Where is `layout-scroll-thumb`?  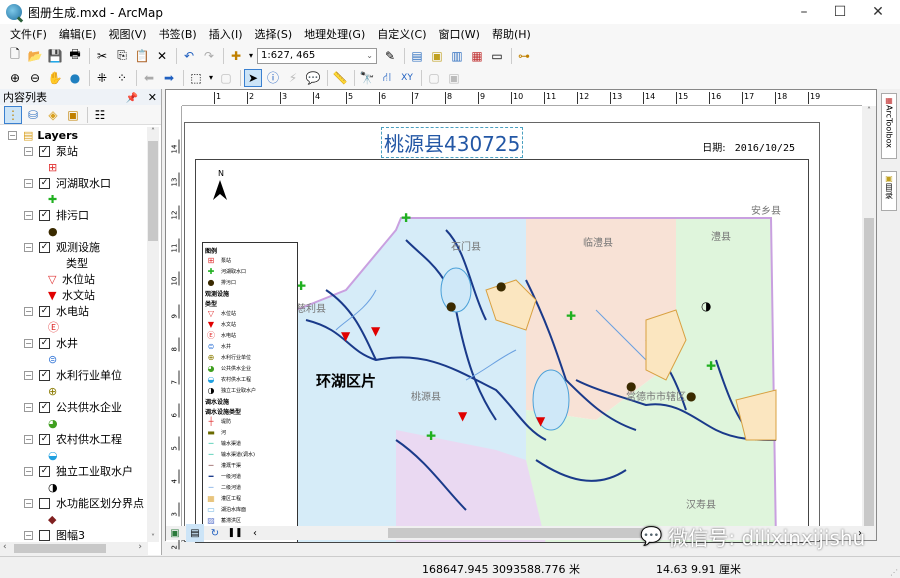 layout-scroll-thumb is located at coordinates (869, 378).